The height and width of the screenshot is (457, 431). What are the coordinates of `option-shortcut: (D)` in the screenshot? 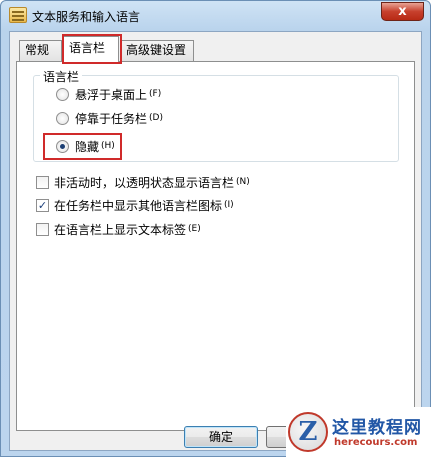 It's located at (156, 118).